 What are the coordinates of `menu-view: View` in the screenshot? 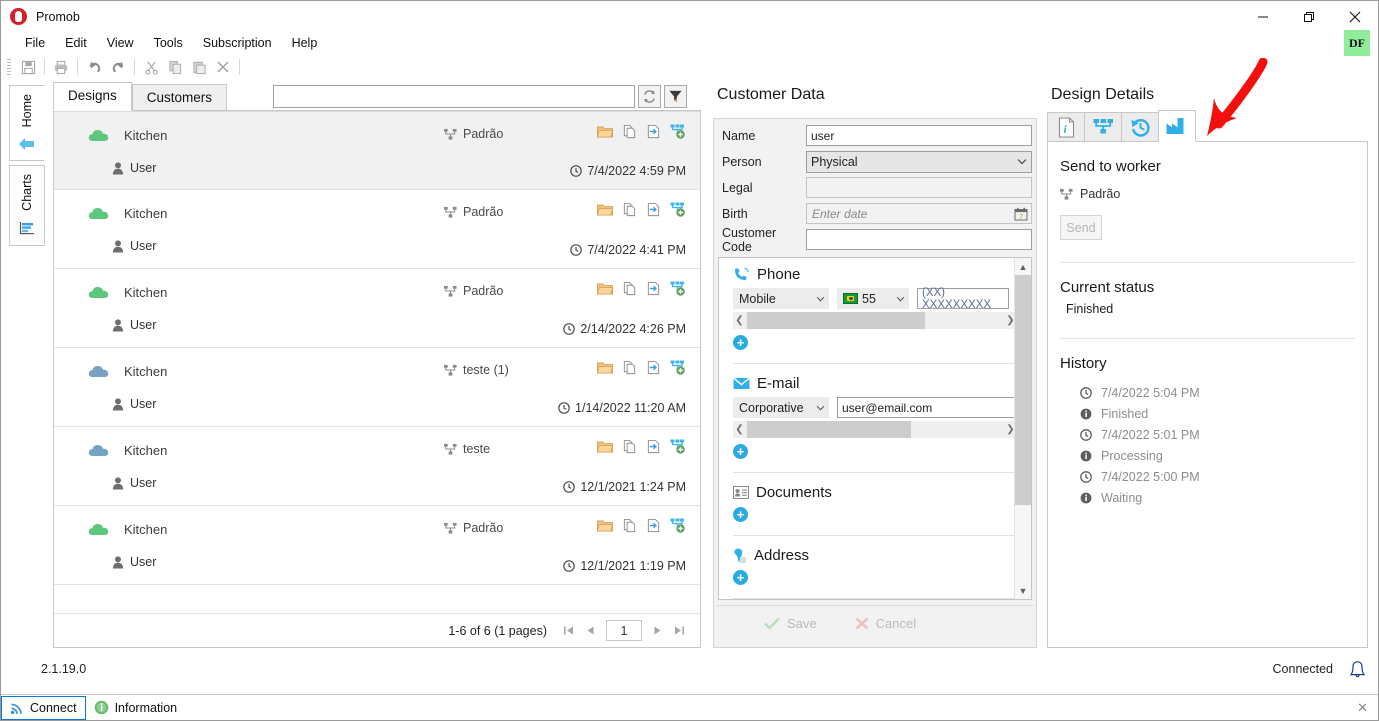 It's located at (120, 43).